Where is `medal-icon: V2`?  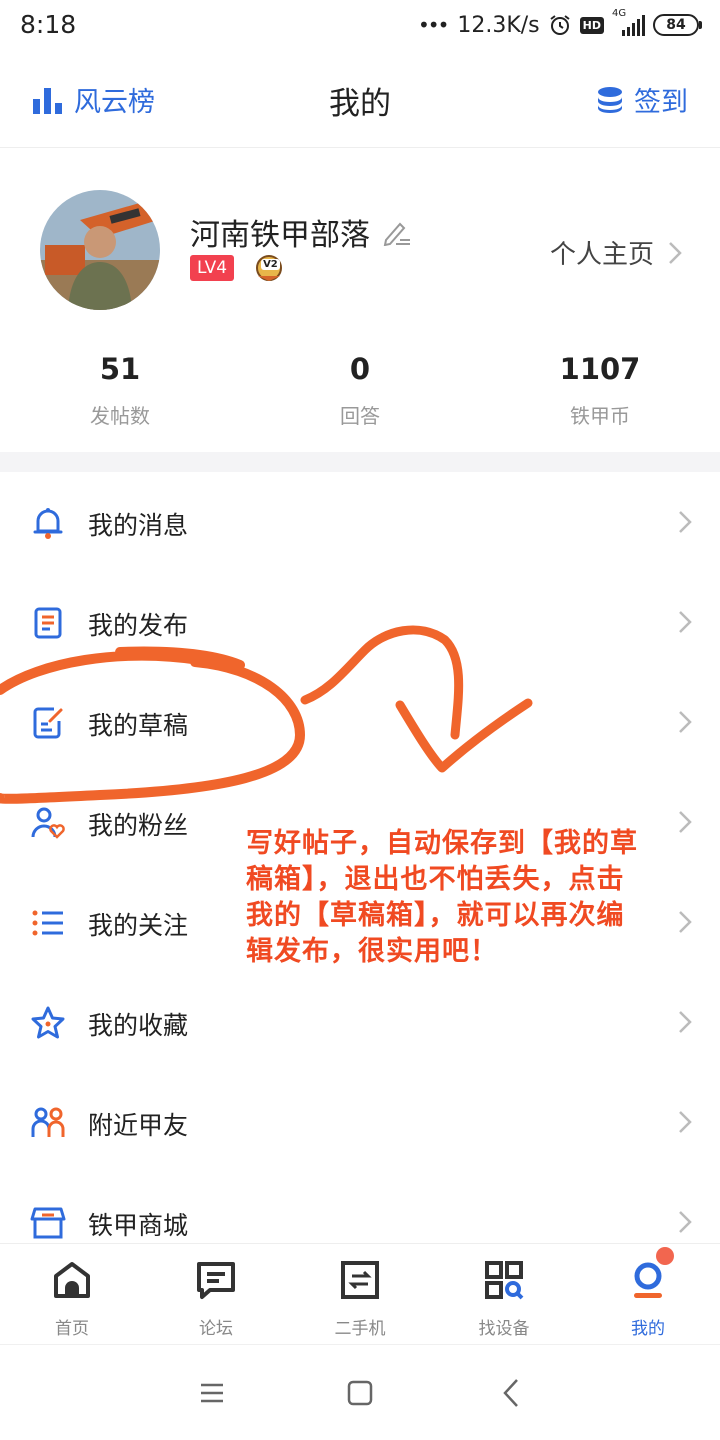 medal-icon: V2 is located at coordinates (269, 268).